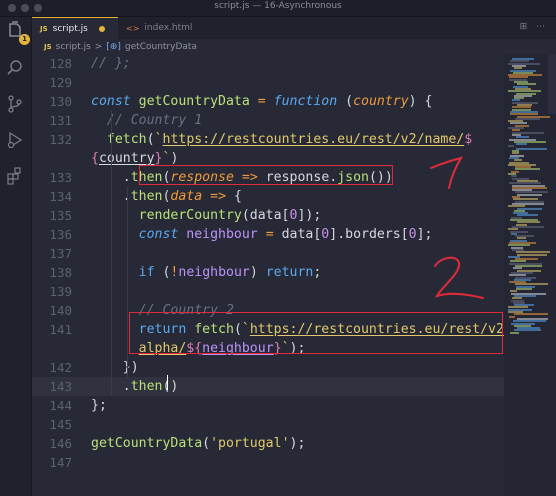 The width and height of the screenshot is (556, 496). Describe the element at coordinates (16, 256) in the screenshot. I see `activity-bar: 1` at that location.